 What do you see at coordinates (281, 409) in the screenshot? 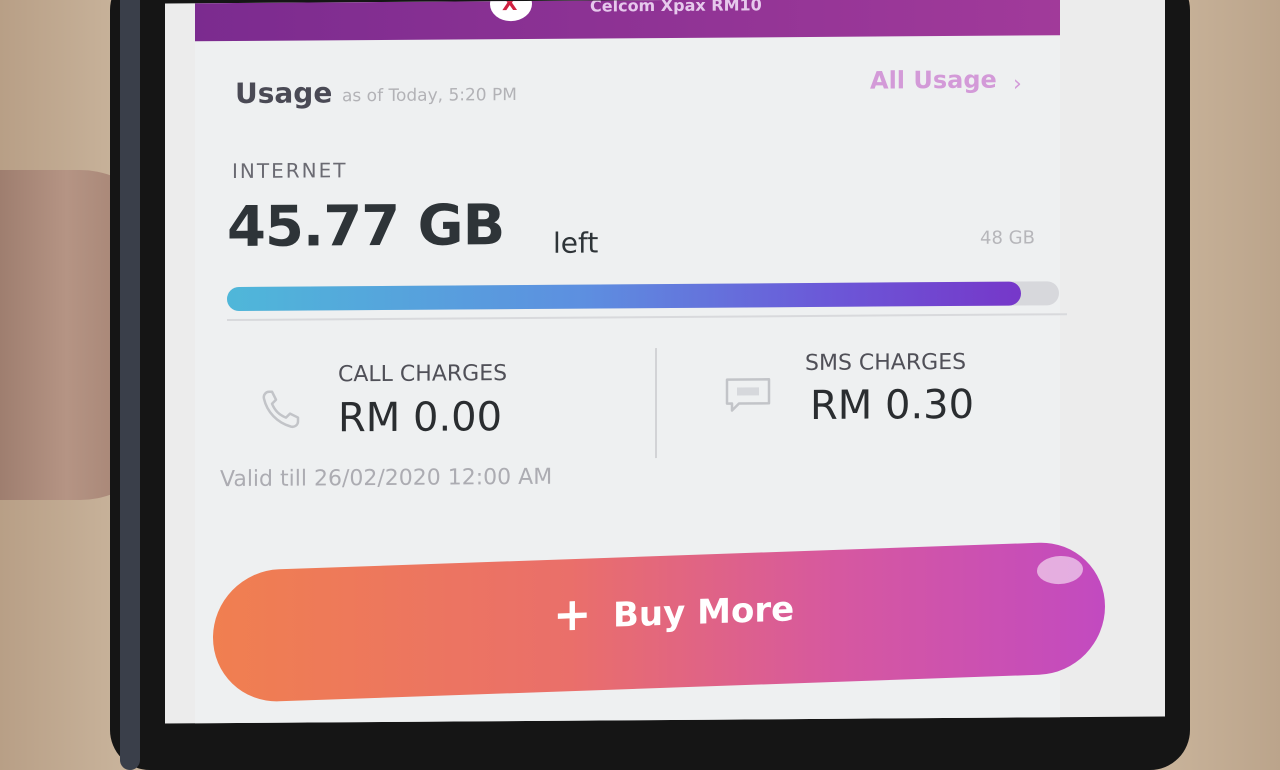
I see `phone-icon` at bounding box center [281, 409].